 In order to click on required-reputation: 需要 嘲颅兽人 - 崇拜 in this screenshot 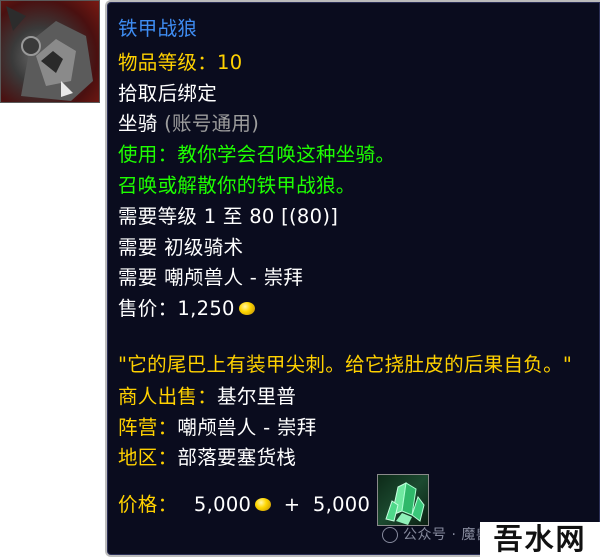, I will do `click(211, 277)`.